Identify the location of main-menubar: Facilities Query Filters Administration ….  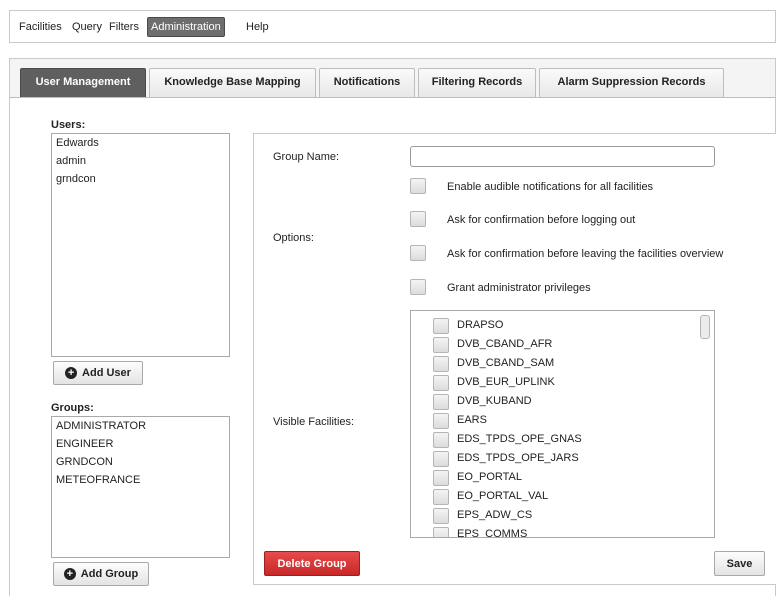
(392, 26).